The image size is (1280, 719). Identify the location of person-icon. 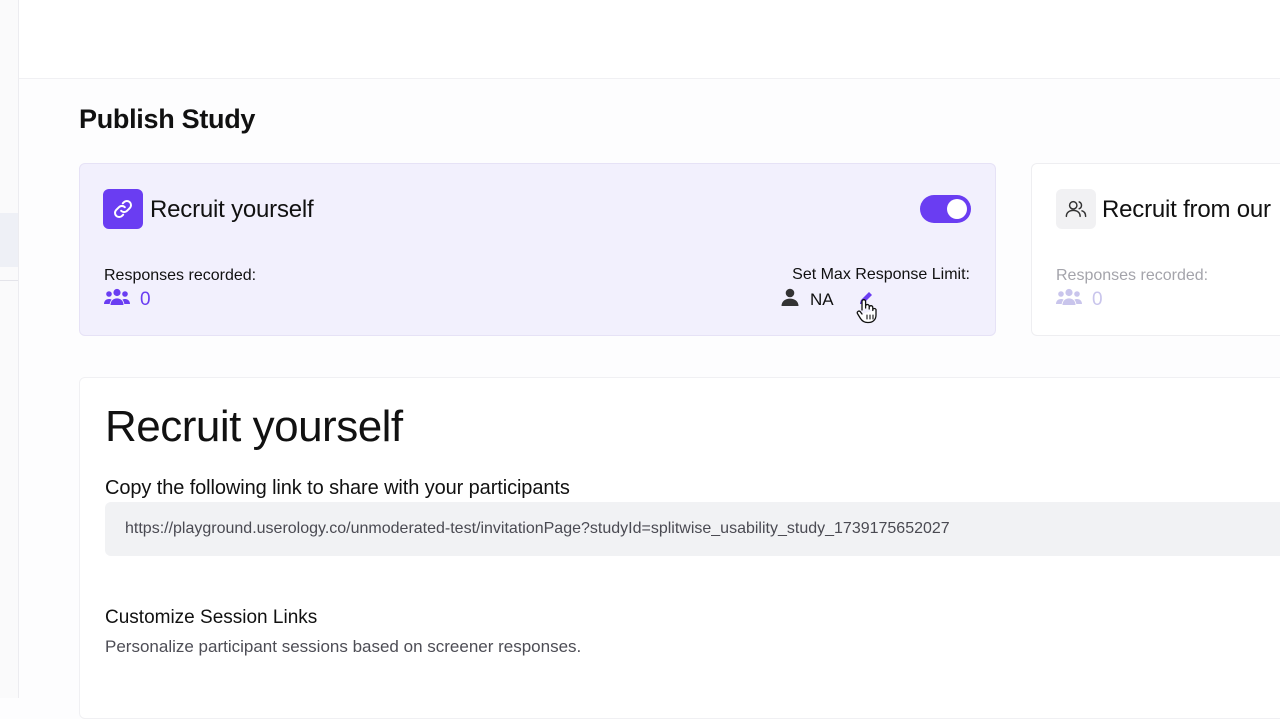
(790, 299).